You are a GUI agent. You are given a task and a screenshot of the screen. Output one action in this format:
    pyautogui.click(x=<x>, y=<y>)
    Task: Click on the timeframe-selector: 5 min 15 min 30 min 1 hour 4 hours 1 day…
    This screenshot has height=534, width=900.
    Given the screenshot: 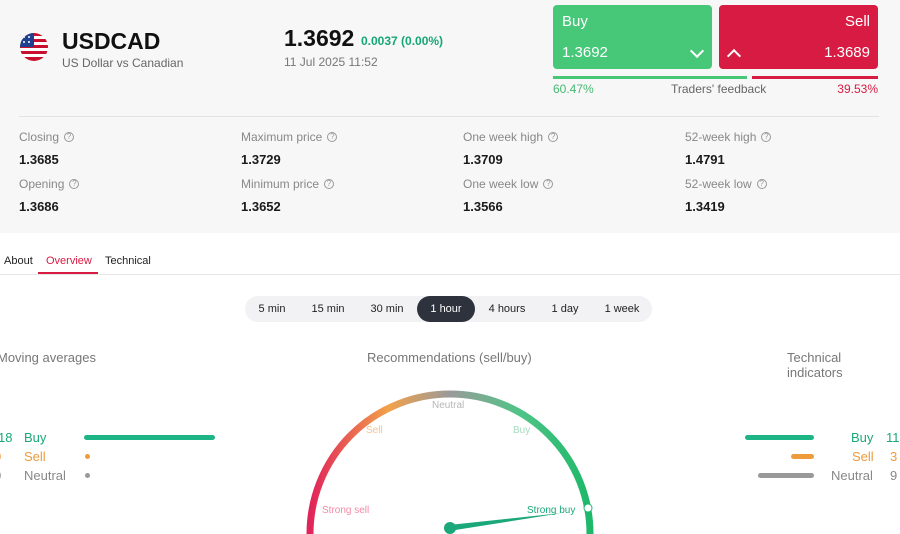 What is the action you would take?
    pyautogui.click(x=448, y=309)
    